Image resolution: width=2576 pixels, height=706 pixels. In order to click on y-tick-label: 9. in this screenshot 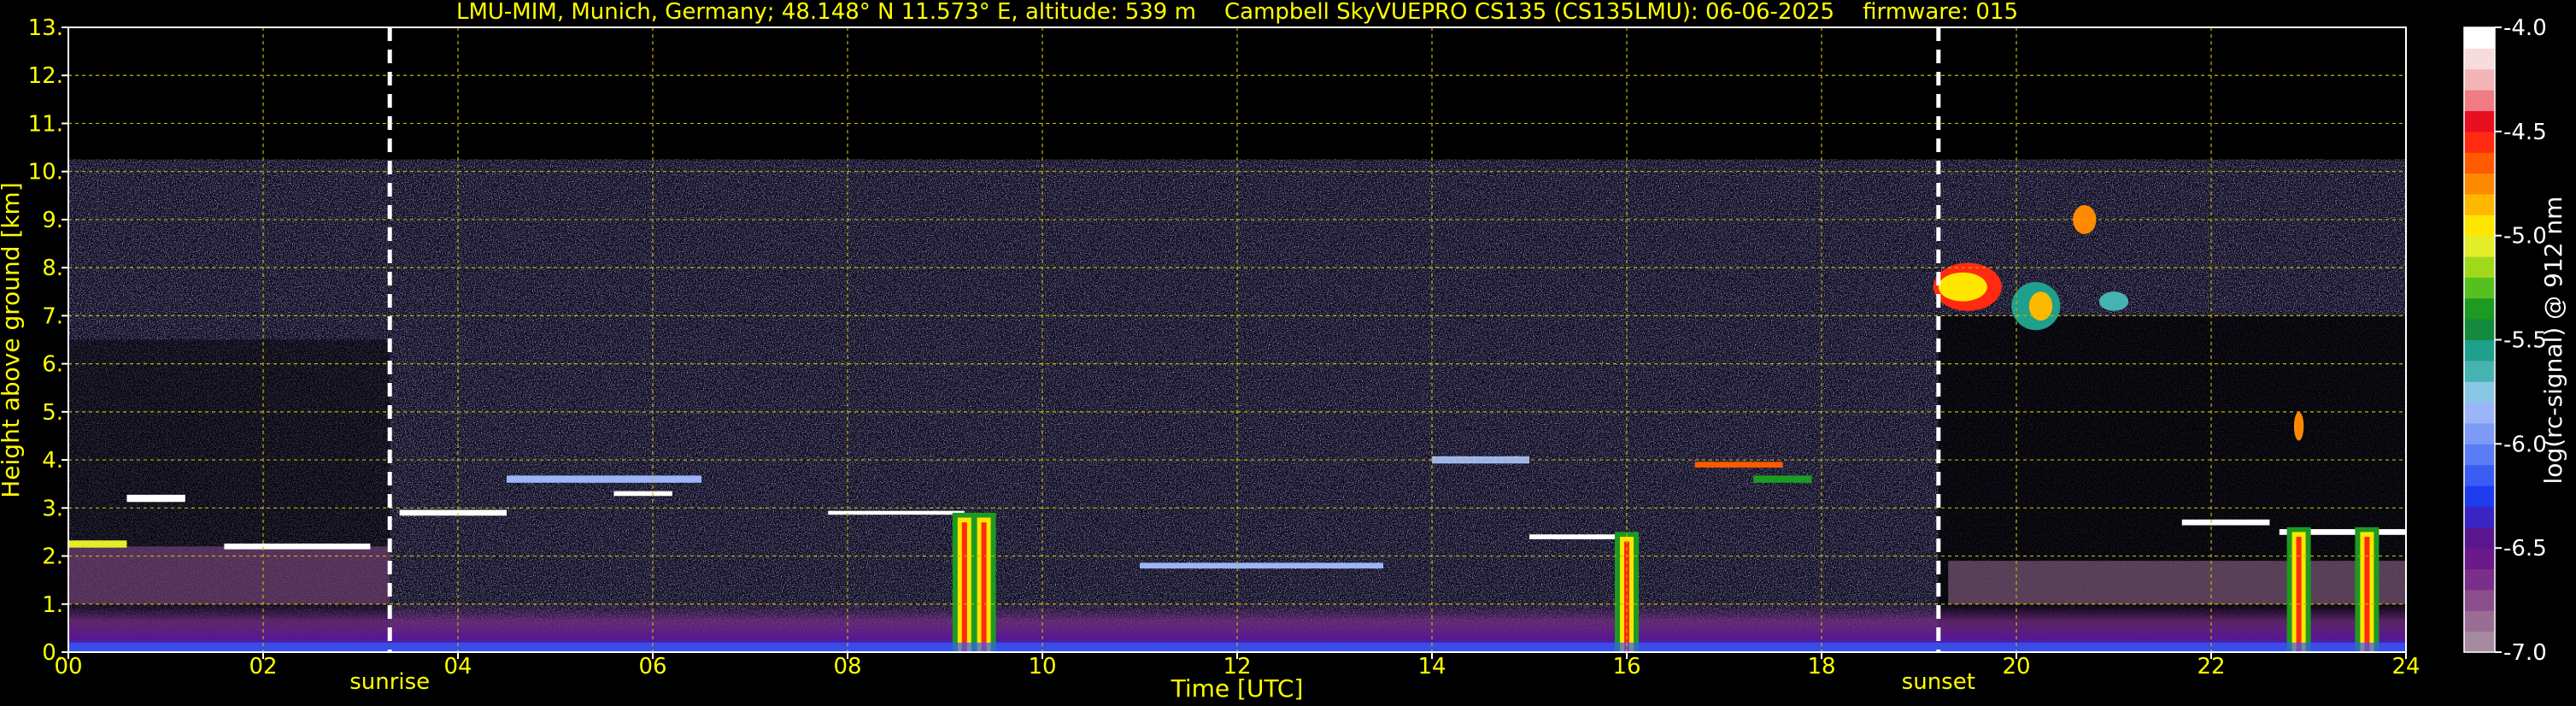, I will do `click(52, 220)`.